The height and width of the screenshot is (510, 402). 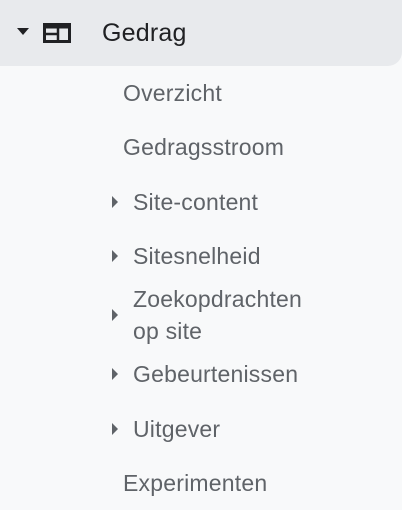 What do you see at coordinates (144, 33) in the screenshot?
I see `nav-section-title: Gedrag` at bounding box center [144, 33].